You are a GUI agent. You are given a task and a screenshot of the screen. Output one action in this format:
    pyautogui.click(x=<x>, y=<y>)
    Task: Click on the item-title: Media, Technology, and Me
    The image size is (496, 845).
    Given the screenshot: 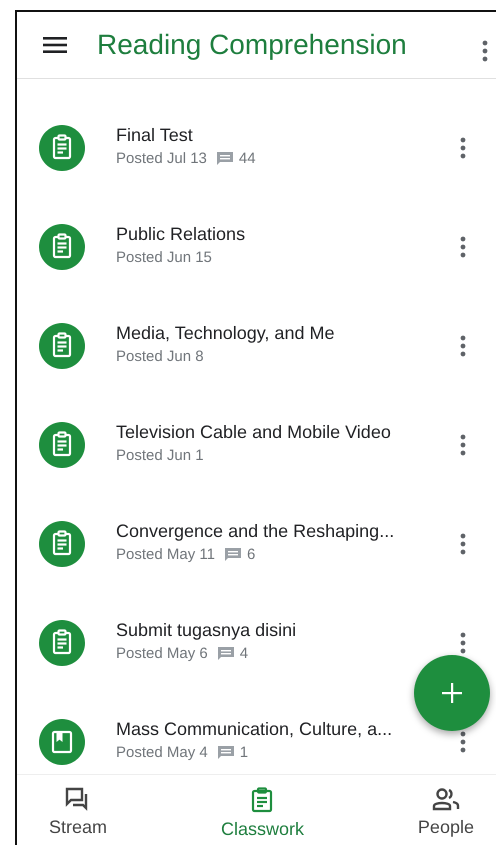 What is the action you would take?
    pyautogui.click(x=225, y=333)
    